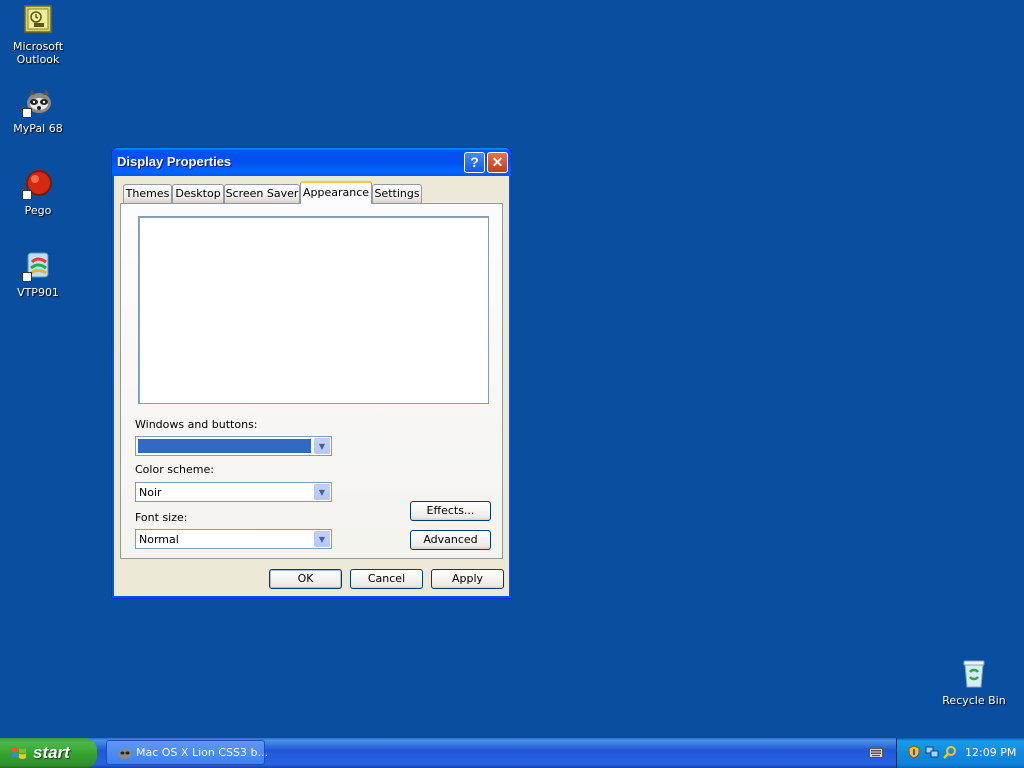 This screenshot has height=768, width=1024. I want to click on desktop-icon-label: Recycle Bin, so click(974, 700).